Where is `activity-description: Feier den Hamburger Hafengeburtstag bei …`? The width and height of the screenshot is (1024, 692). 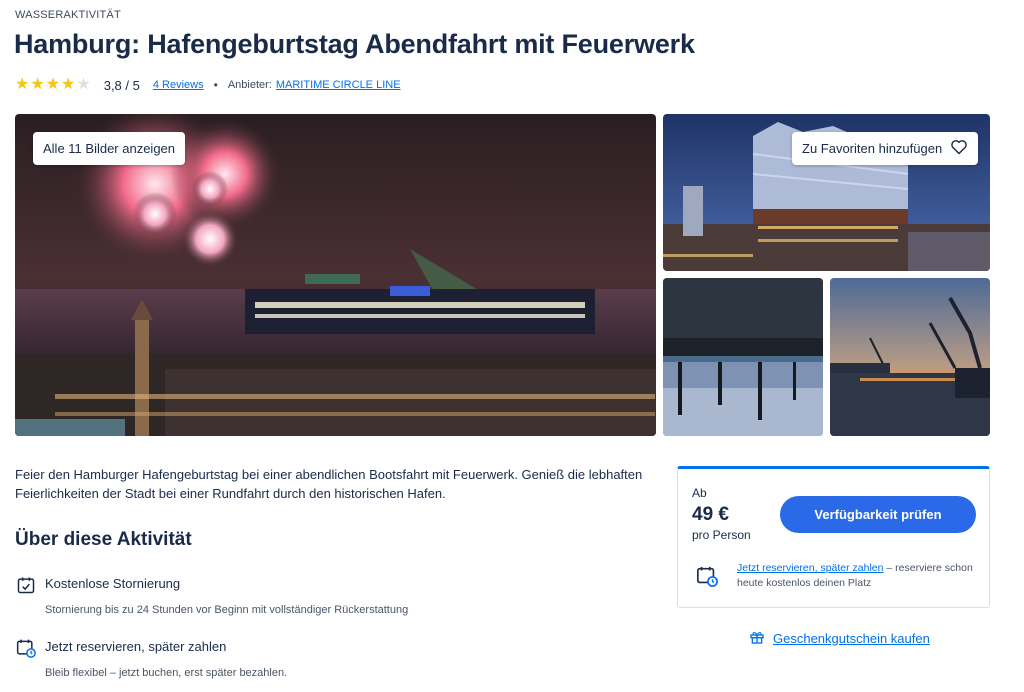 activity-description: Feier den Hamburger Hafengeburtstag bei … is located at coordinates (329, 484).